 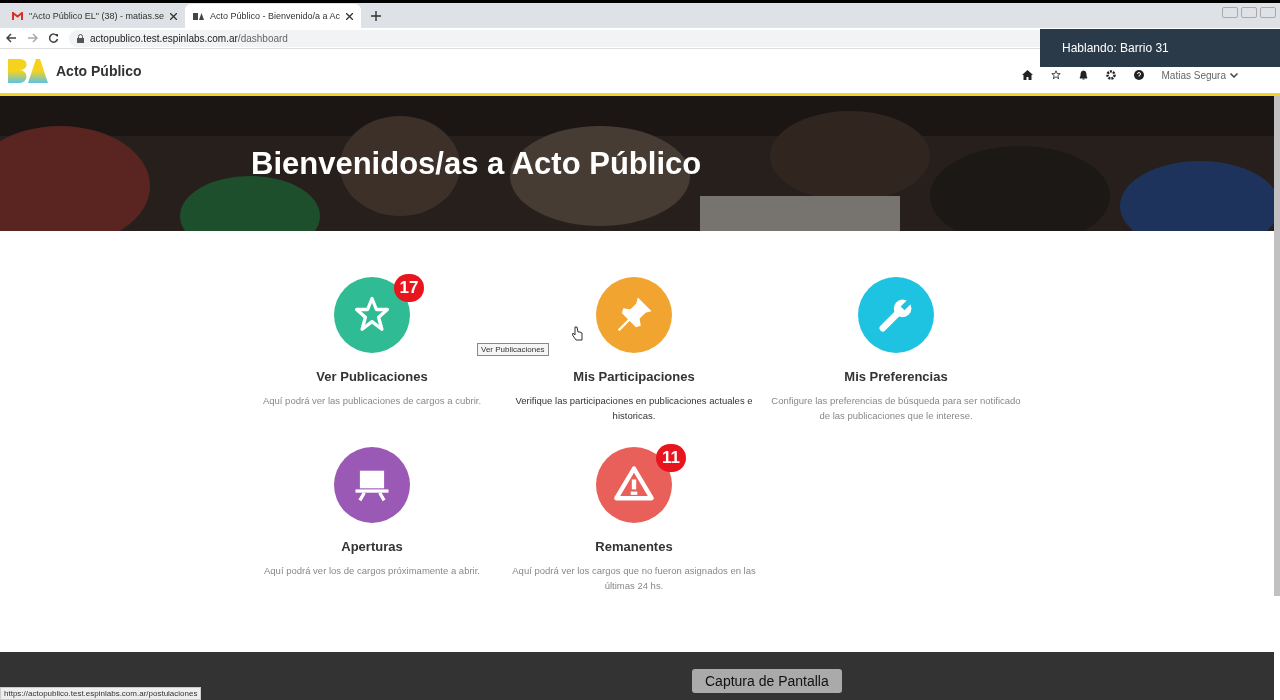 I want to click on logo-icon, so click(x=198, y=16).